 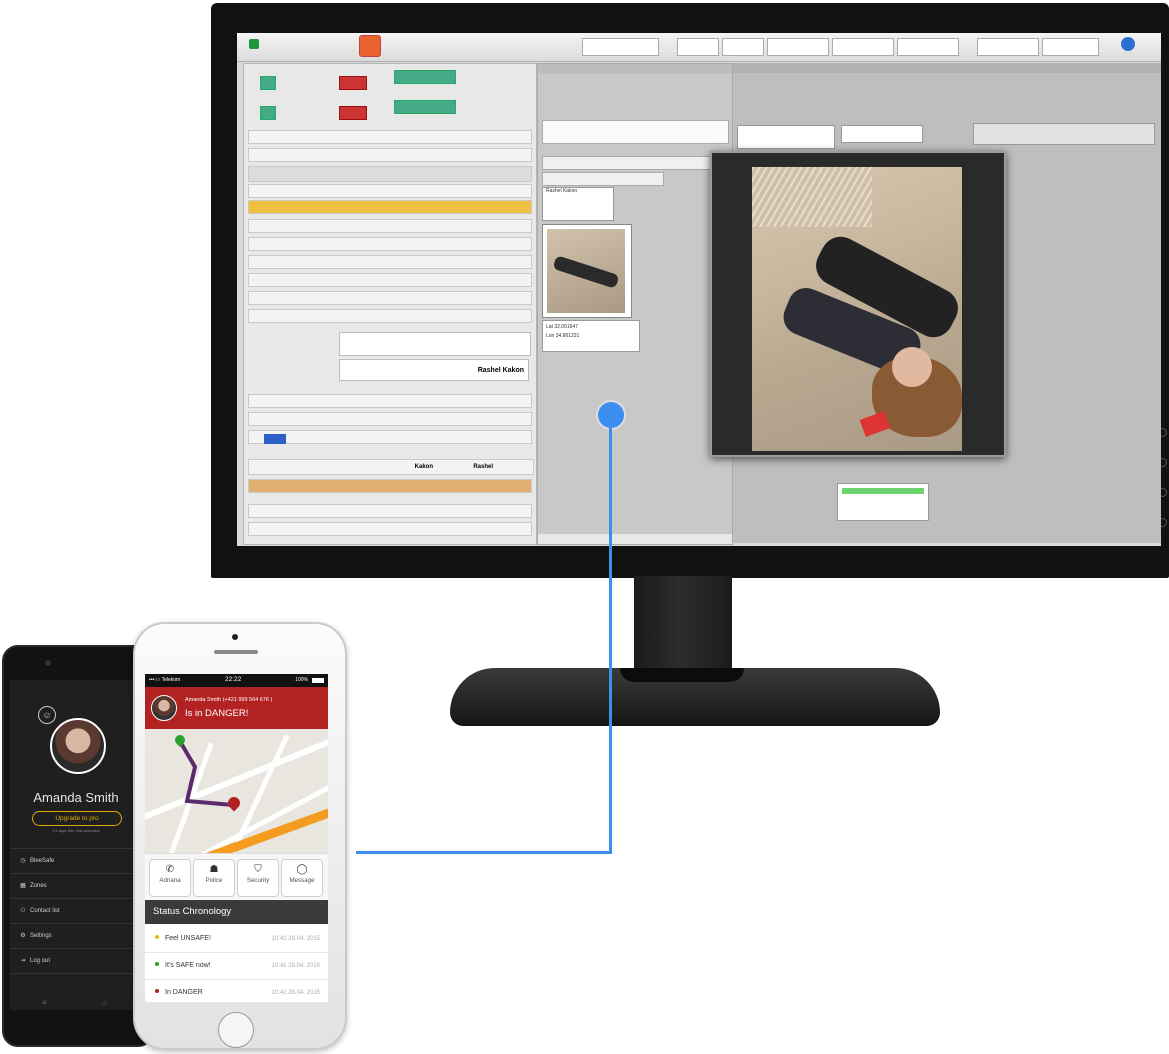 What do you see at coordinates (23, 861) in the screenshot?
I see `clock-icon: ◷` at bounding box center [23, 861].